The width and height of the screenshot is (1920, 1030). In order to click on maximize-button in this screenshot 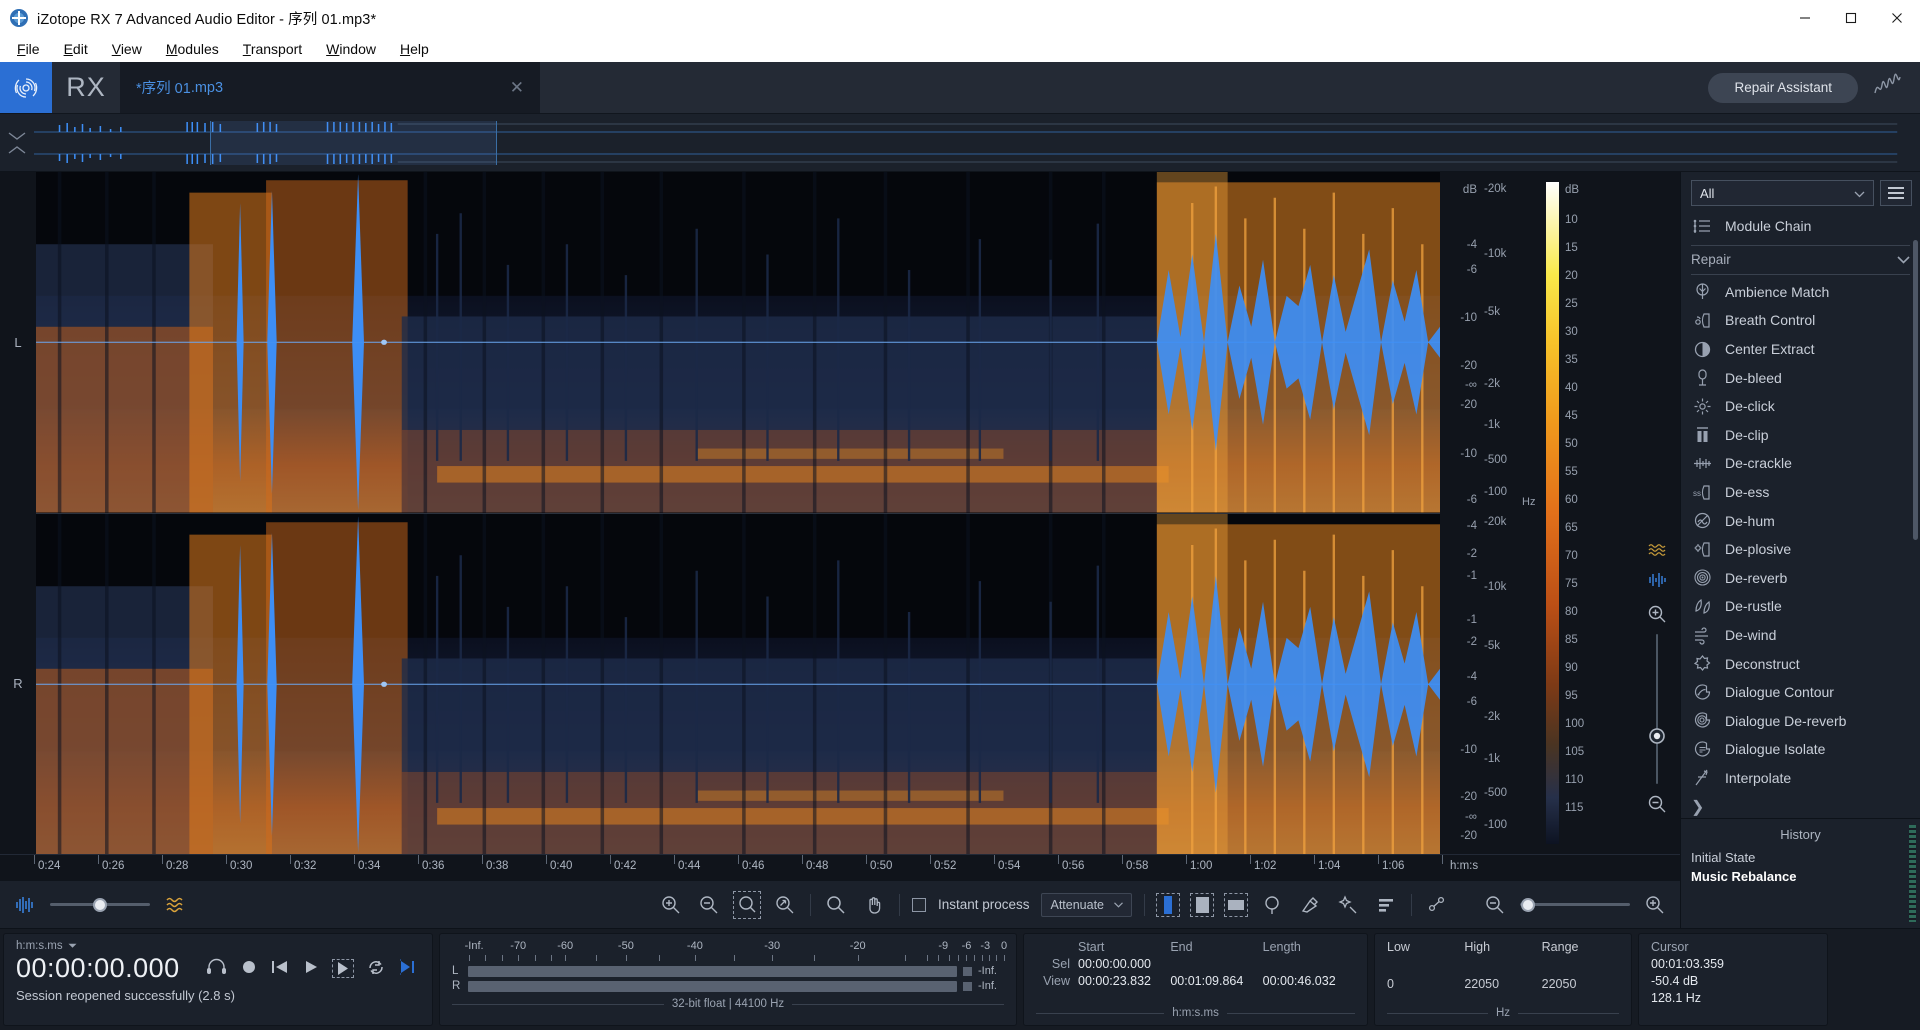, I will do `click(1851, 18)`.